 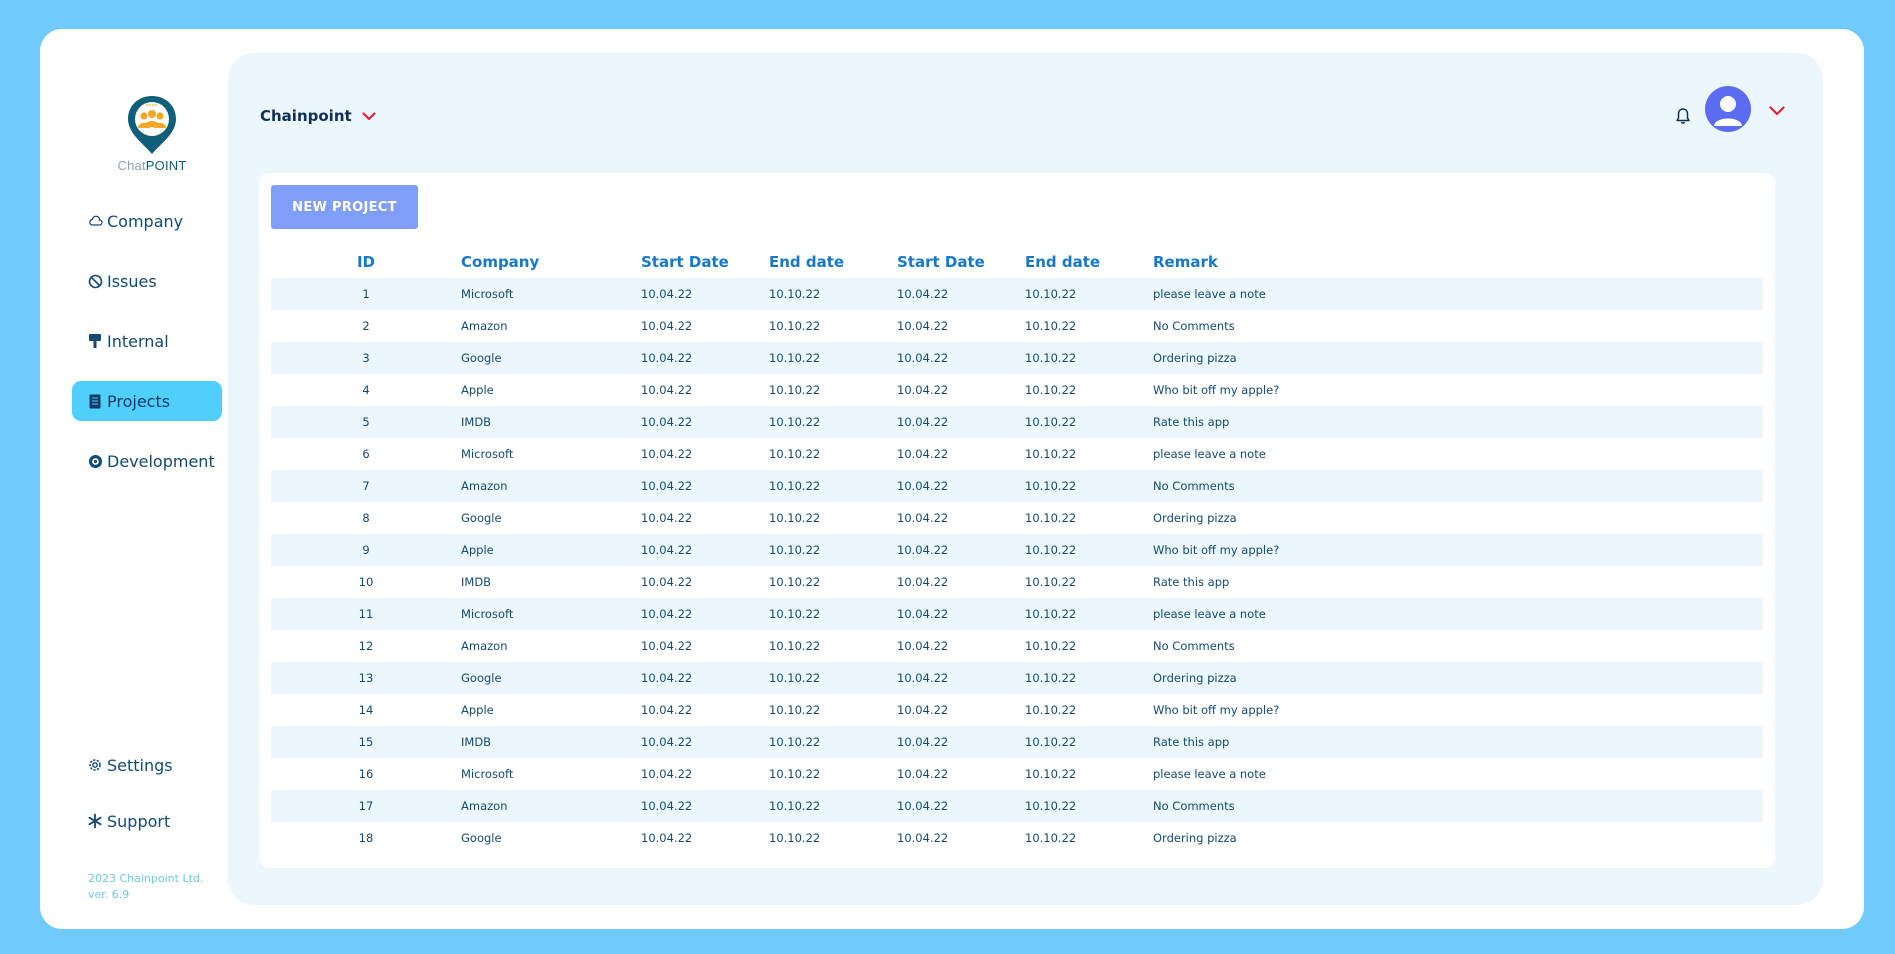 I want to click on sidebar-item-label: Projects, so click(x=139, y=401).